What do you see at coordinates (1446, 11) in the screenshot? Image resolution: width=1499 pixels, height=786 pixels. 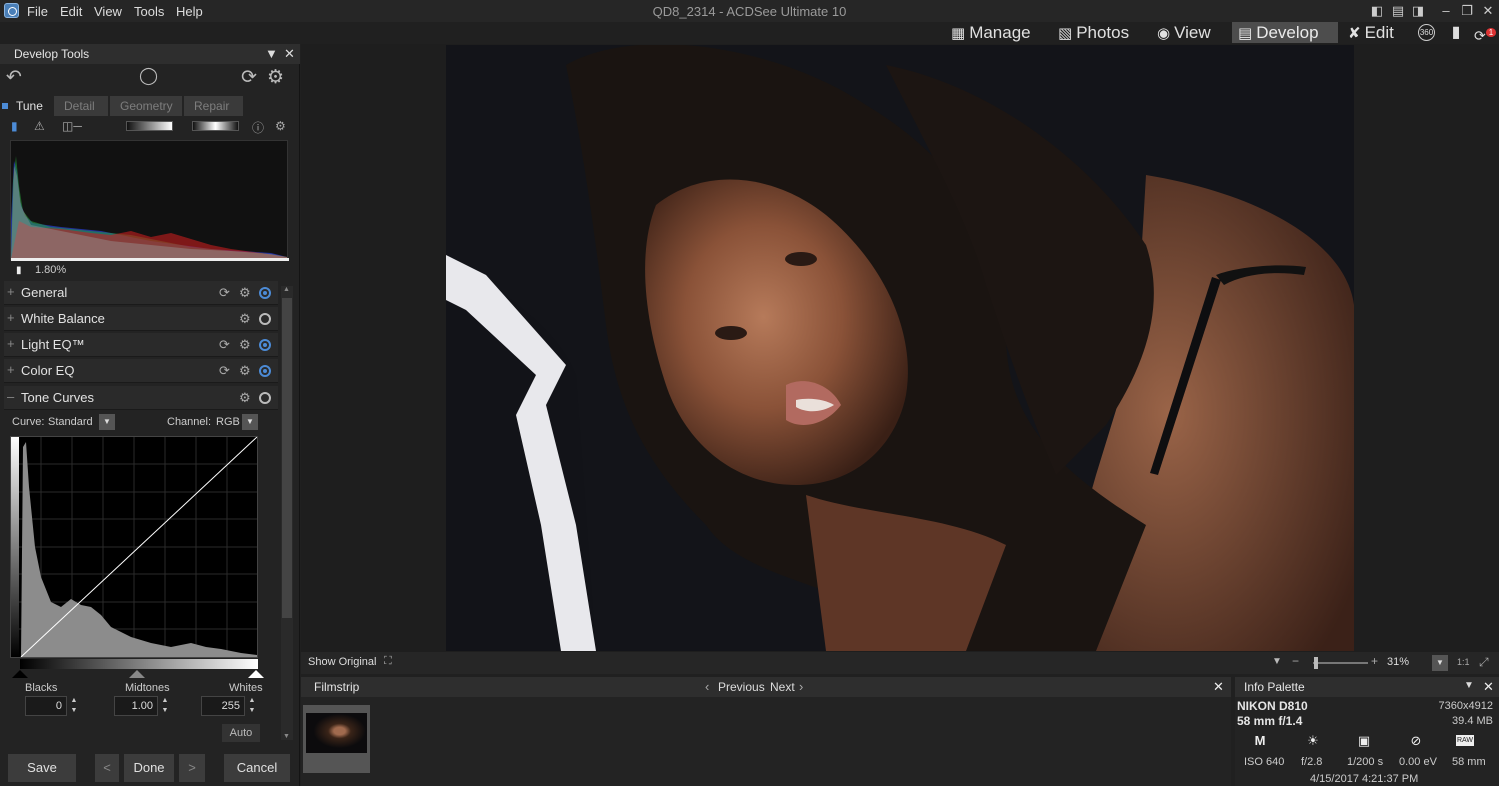 I see `minimize-button: –` at bounding box center [1446, 11].